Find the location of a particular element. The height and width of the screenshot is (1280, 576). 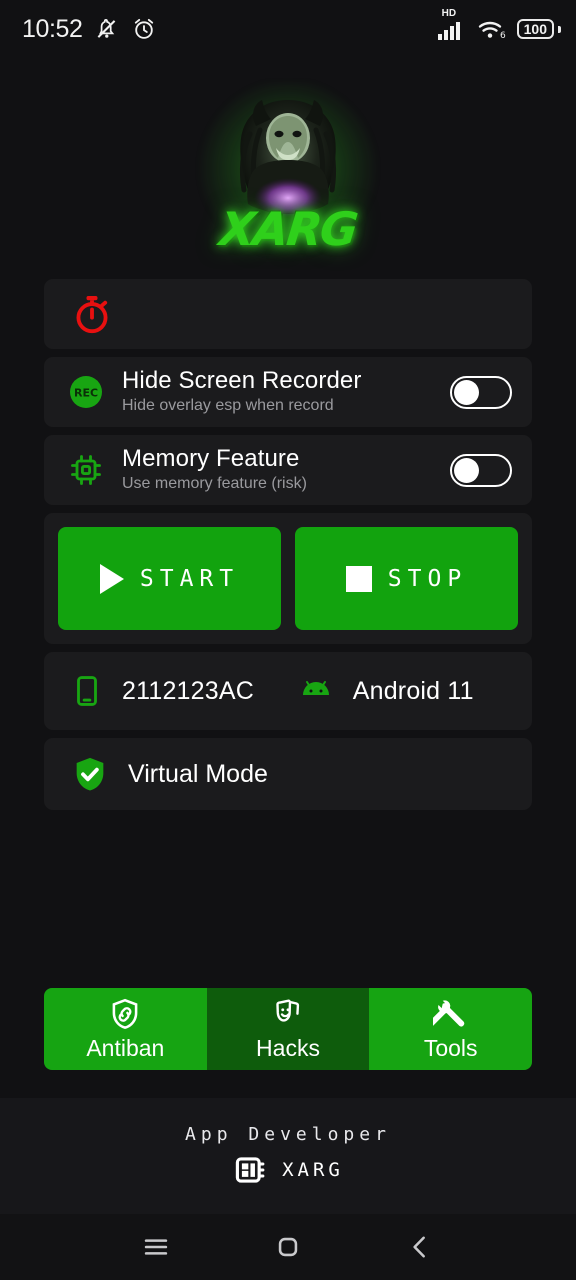

status-bar: 10:52 HD 6 100 is located at coordinates (288, 29).